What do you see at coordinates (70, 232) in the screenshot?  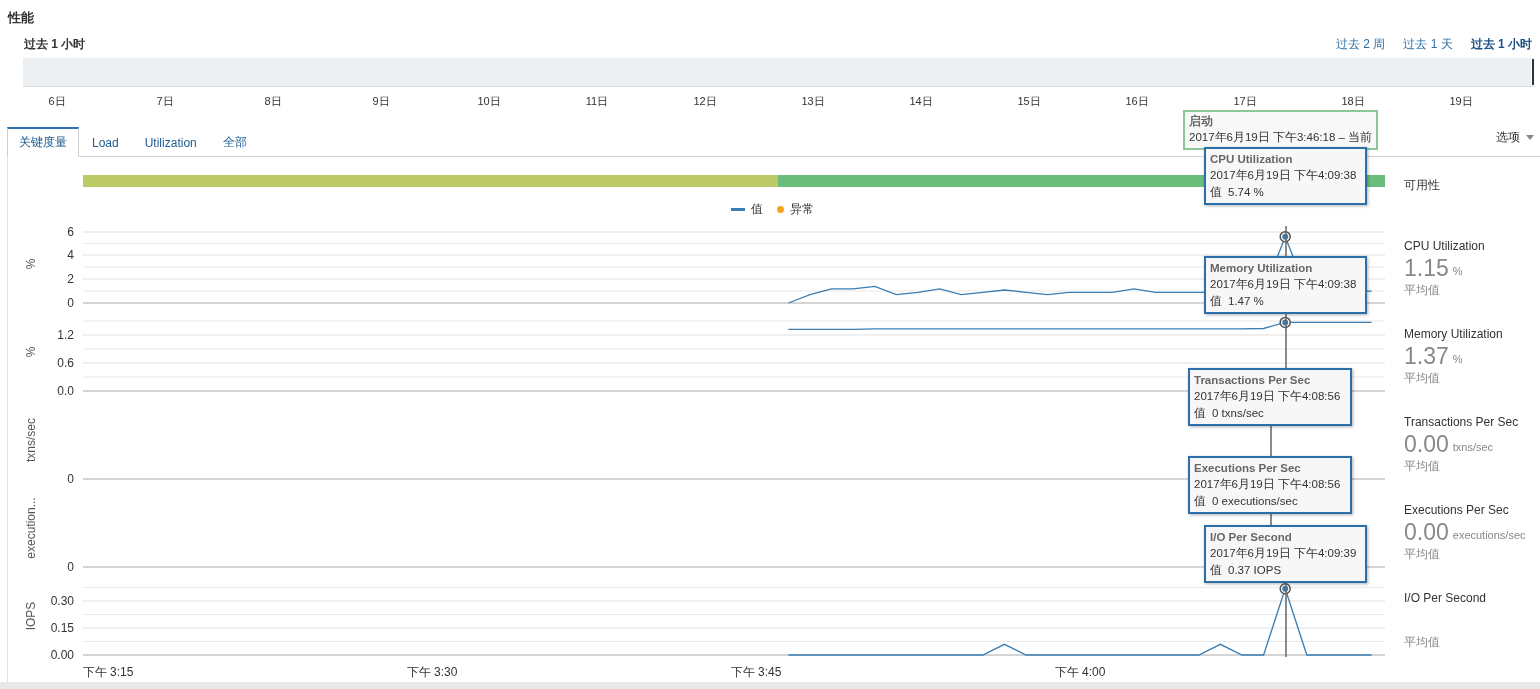 I see `y-tick-label: 6` at bounding box center [70, 232].